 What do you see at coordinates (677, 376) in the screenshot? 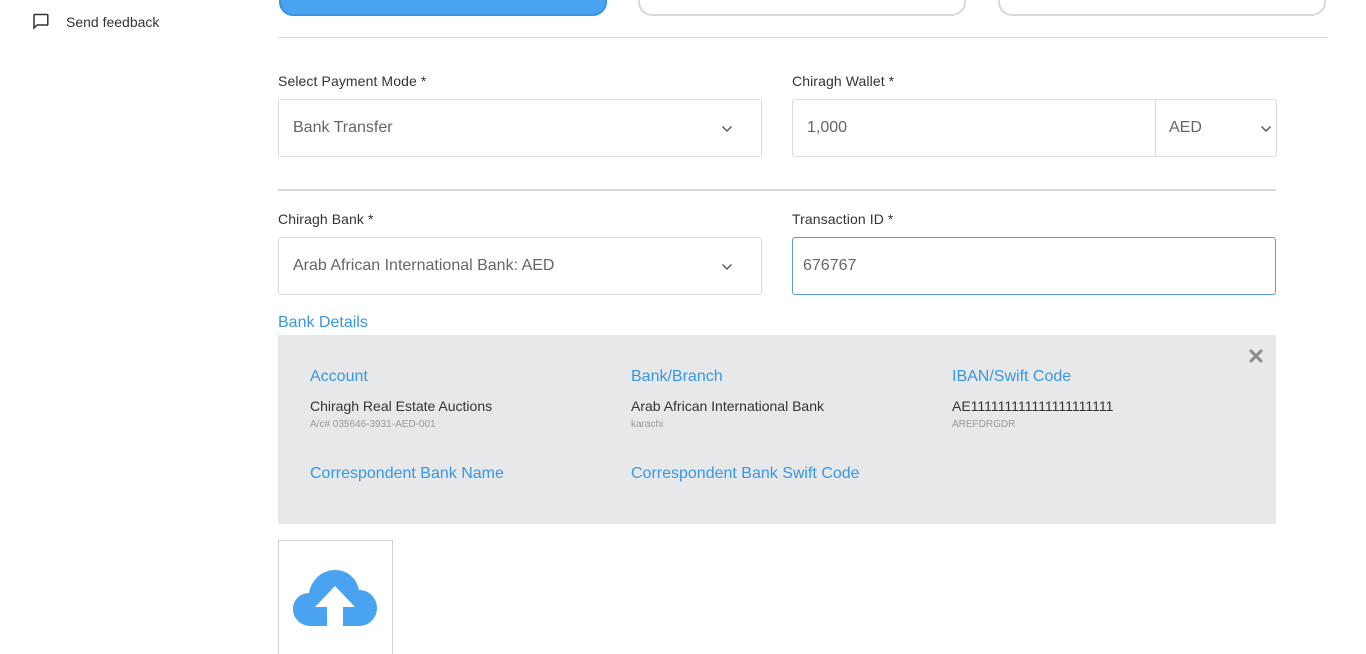
I see `branch-heading: Bank/Branch` at bounding box center [677, 376].